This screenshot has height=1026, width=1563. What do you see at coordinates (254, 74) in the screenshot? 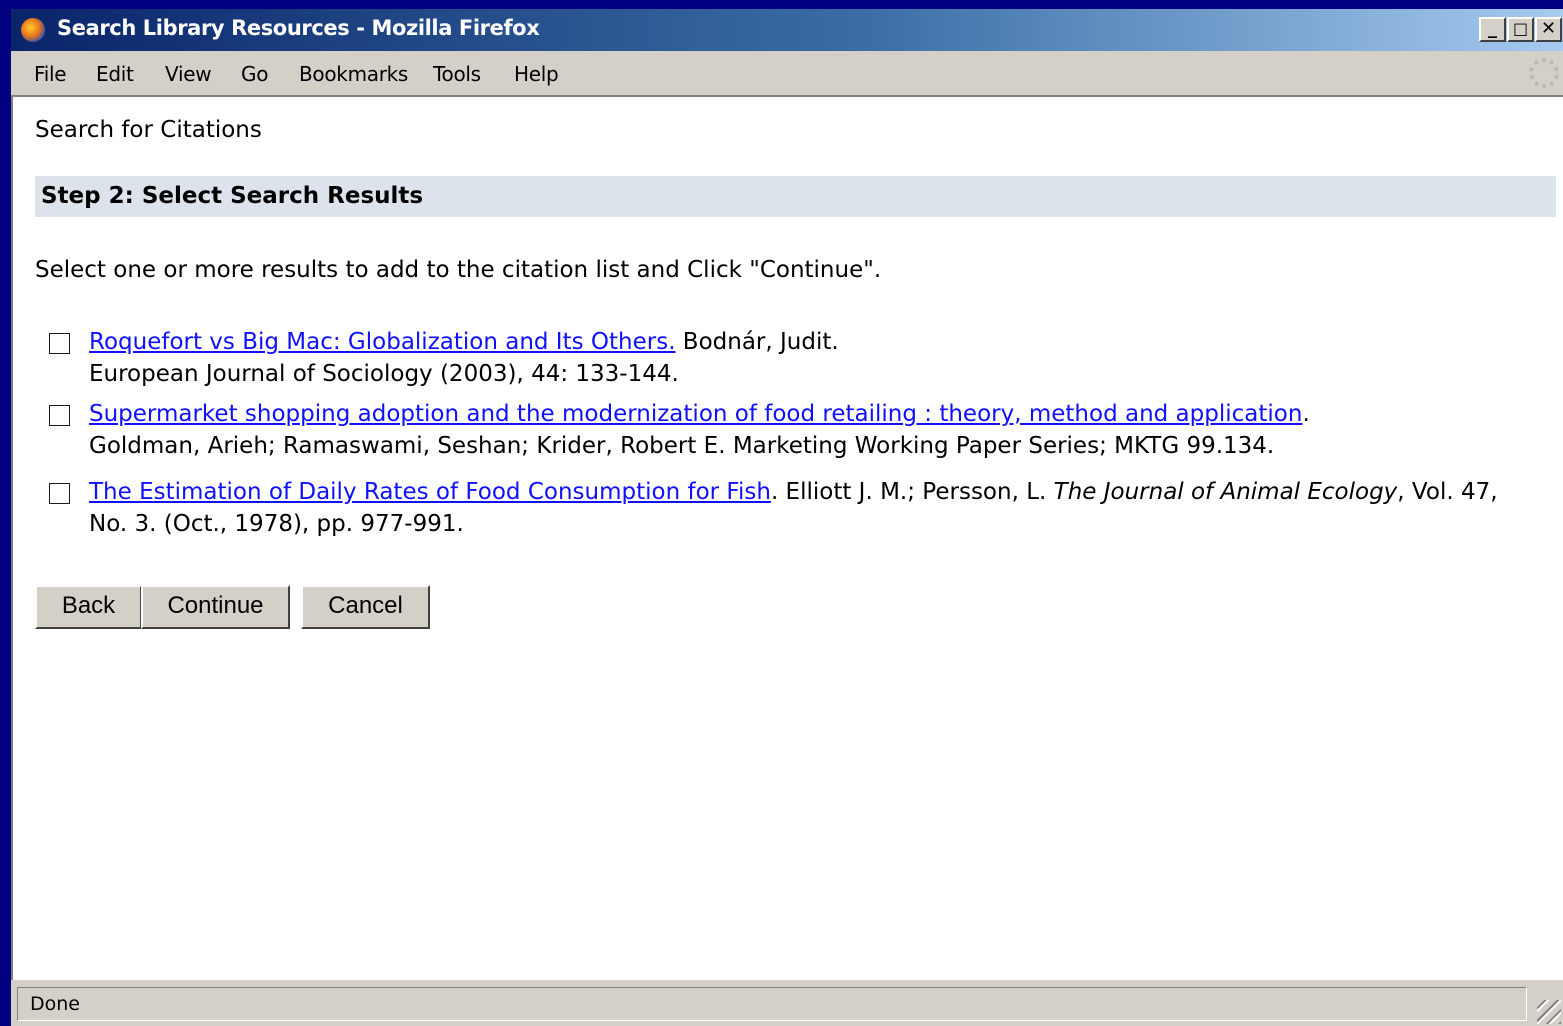
I see `menu-go: Go` at bounding box center [254, 74].